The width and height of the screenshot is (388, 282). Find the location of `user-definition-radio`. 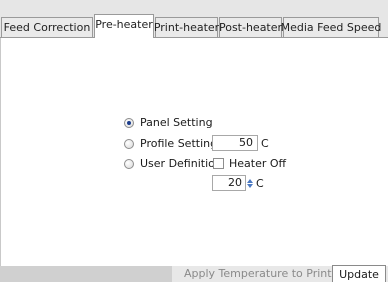

user-definition-radio is located at coordinates (129, 163).